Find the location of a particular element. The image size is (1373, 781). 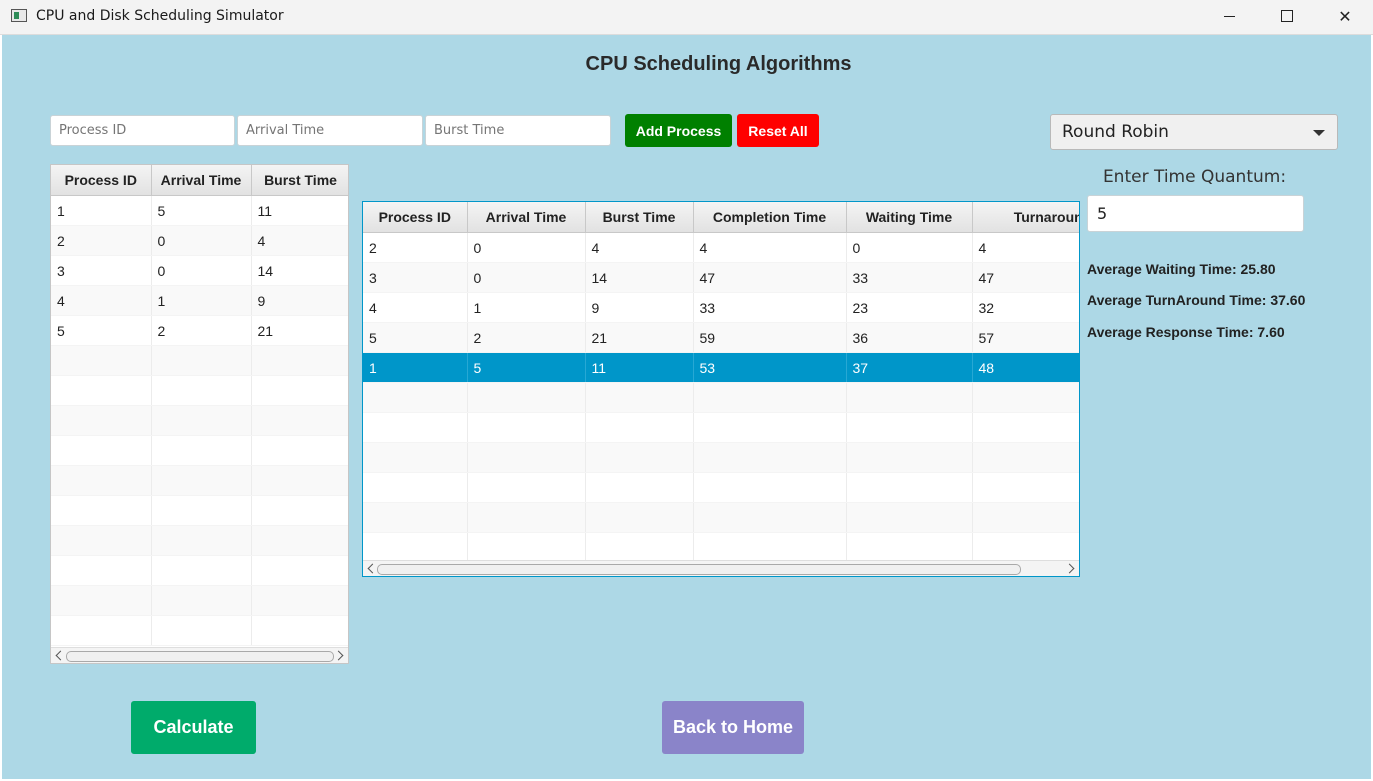

table-row: 1 5 11 is located at coordinates (199, 210).